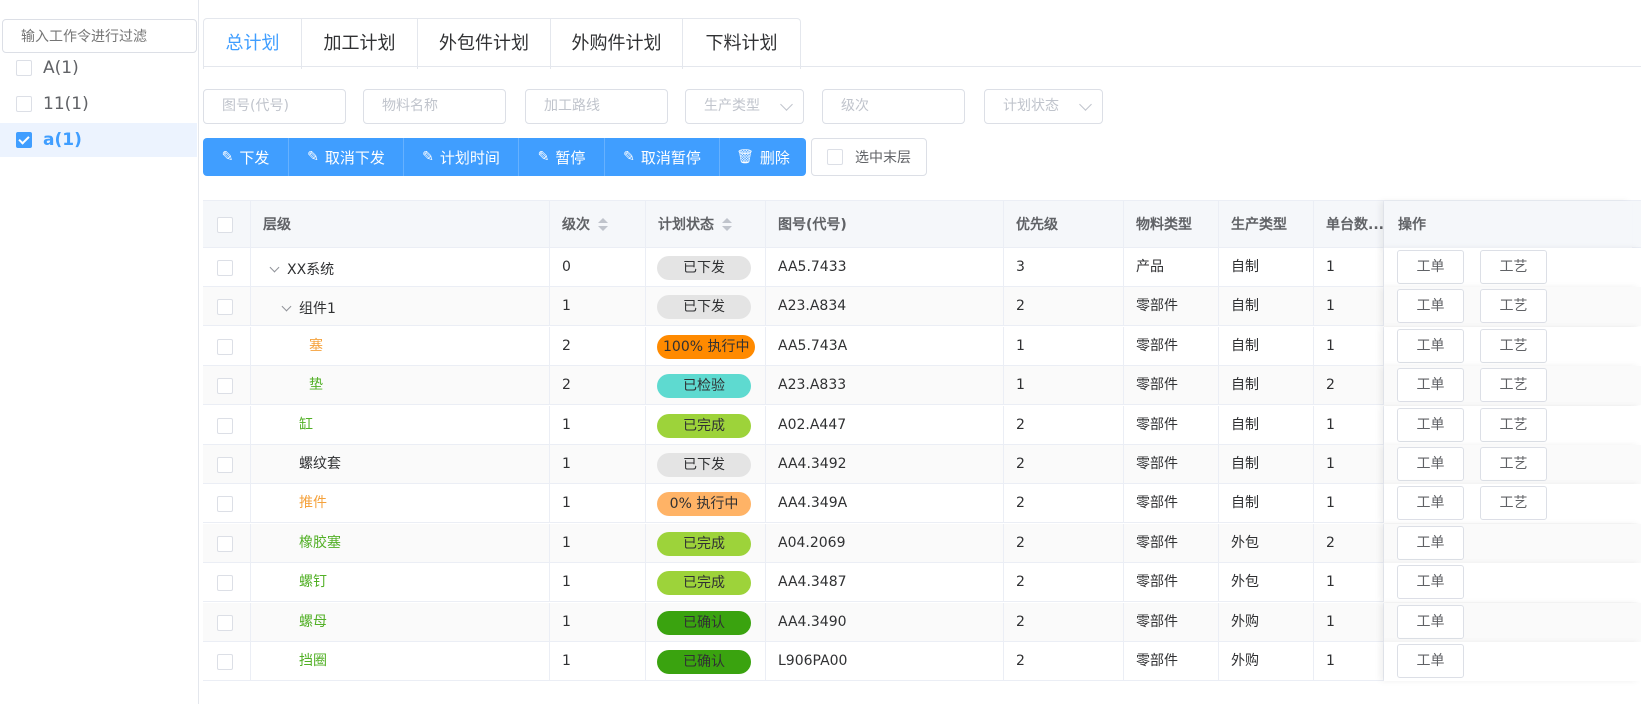  What do you see at coordinates (662, 157) in the screenshot?
I see `cancel-pause-button: ✎ 取消暂停` at bounding box center [662, 157].